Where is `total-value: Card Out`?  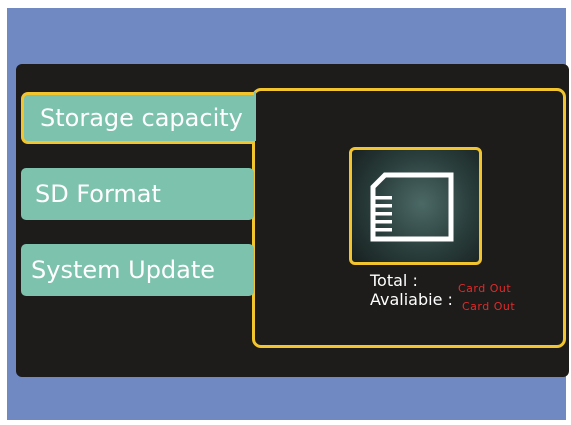
total-value: Card Out is located at coordinates (485, 288).